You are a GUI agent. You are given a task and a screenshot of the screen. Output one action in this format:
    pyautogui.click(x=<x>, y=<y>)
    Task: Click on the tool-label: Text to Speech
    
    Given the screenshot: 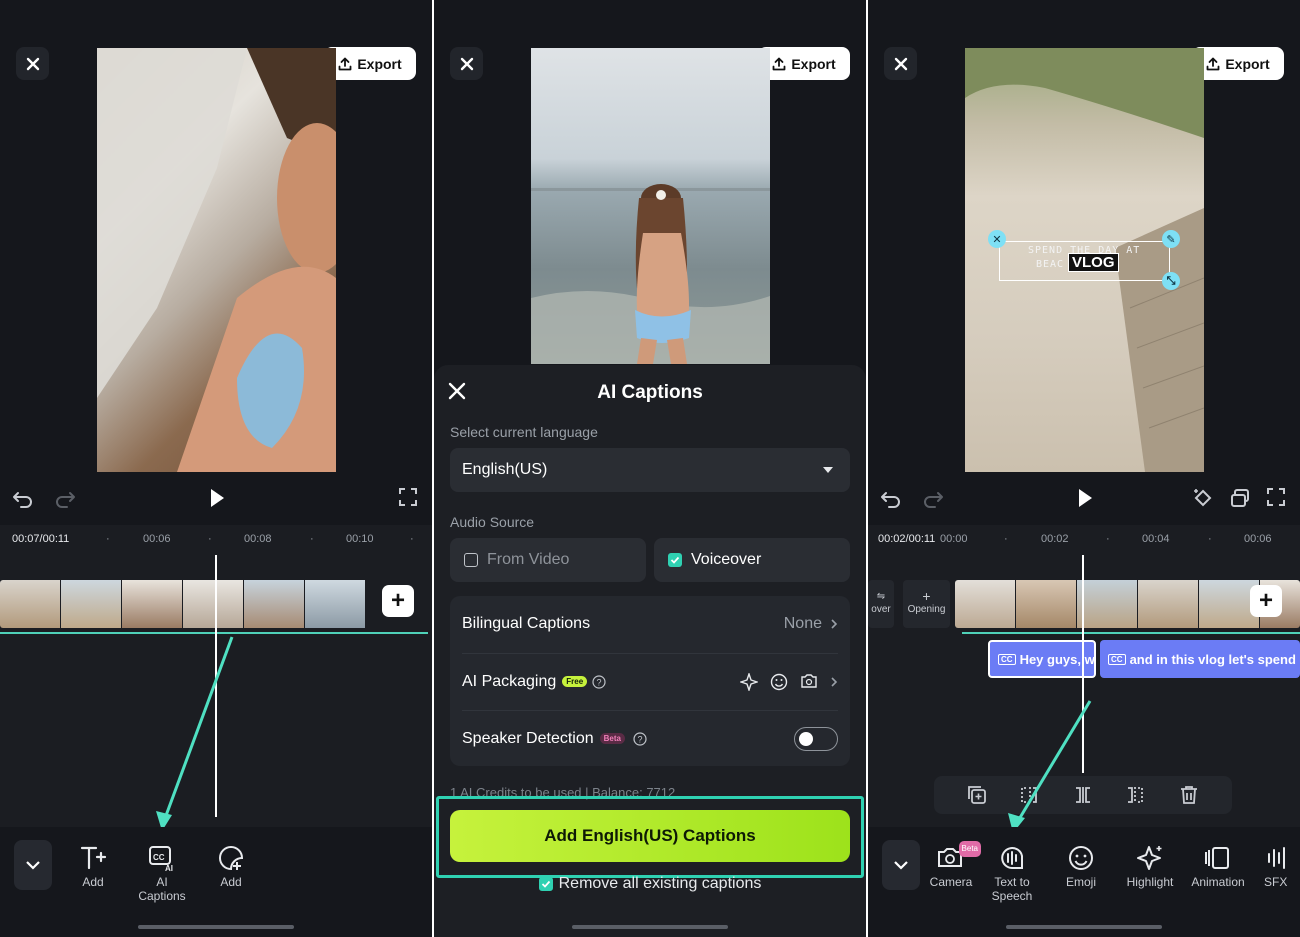 What is the action you would take?
    pyautogui.click(x=1012, y=889)
    